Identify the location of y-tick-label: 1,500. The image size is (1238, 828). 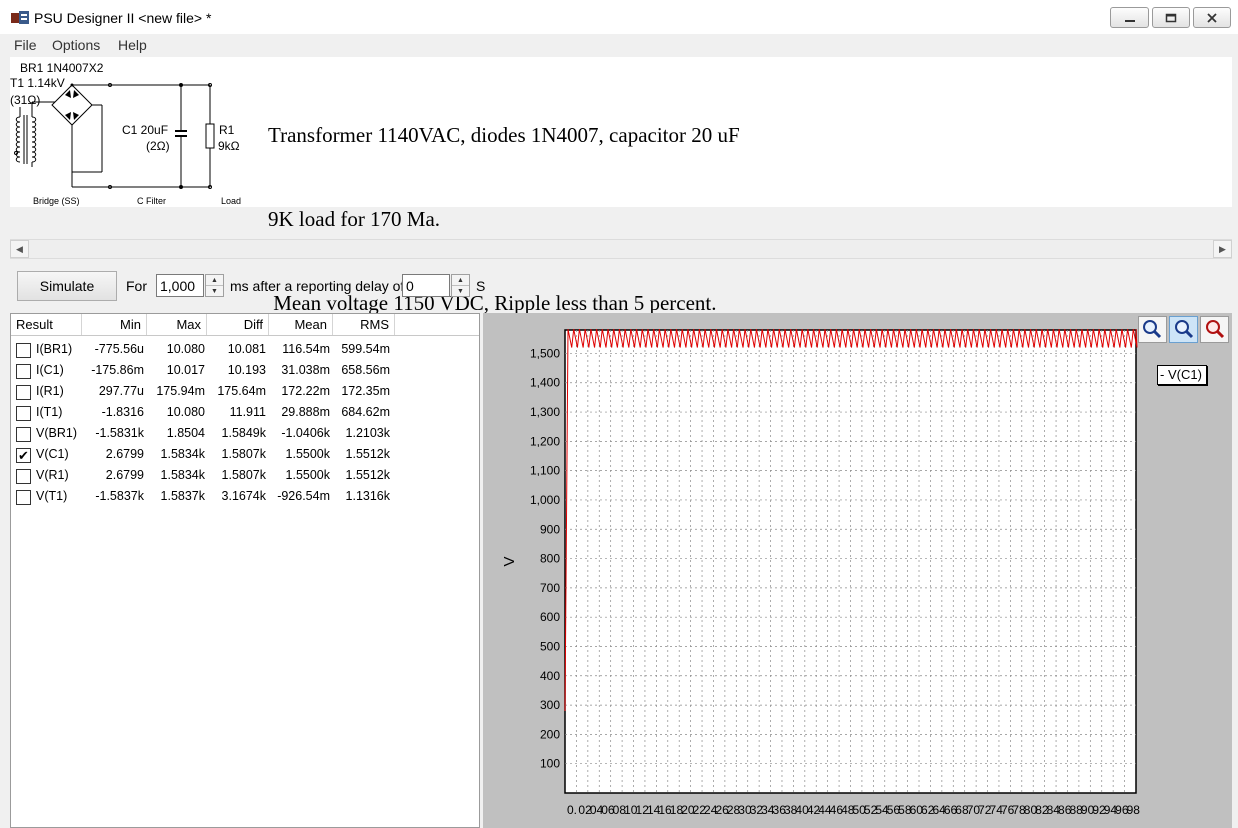
(545, 353).